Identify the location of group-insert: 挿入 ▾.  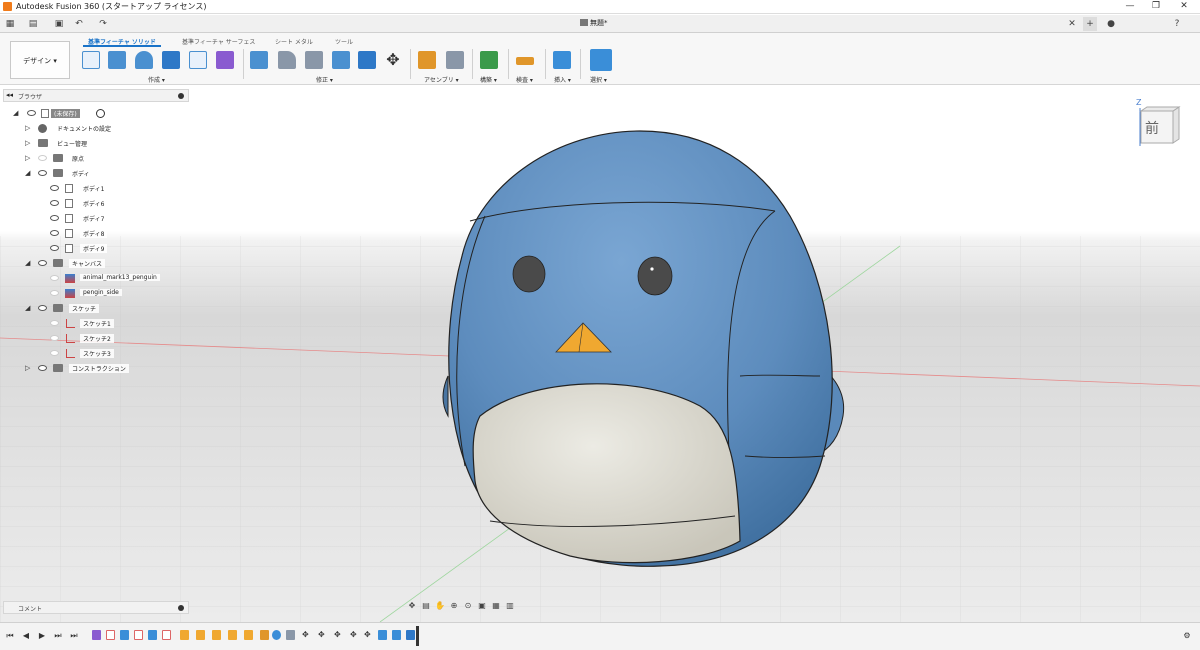
(562, 79).